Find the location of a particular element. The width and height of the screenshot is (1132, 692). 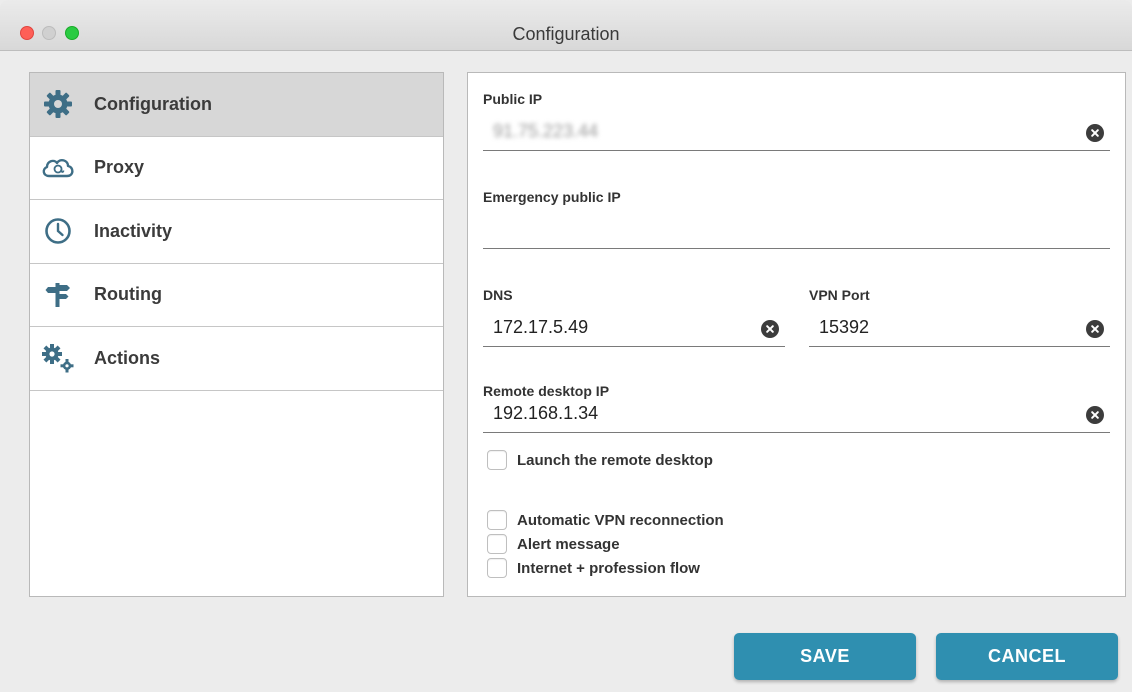

window-title: Configuration is located at coordinates (566, 34).